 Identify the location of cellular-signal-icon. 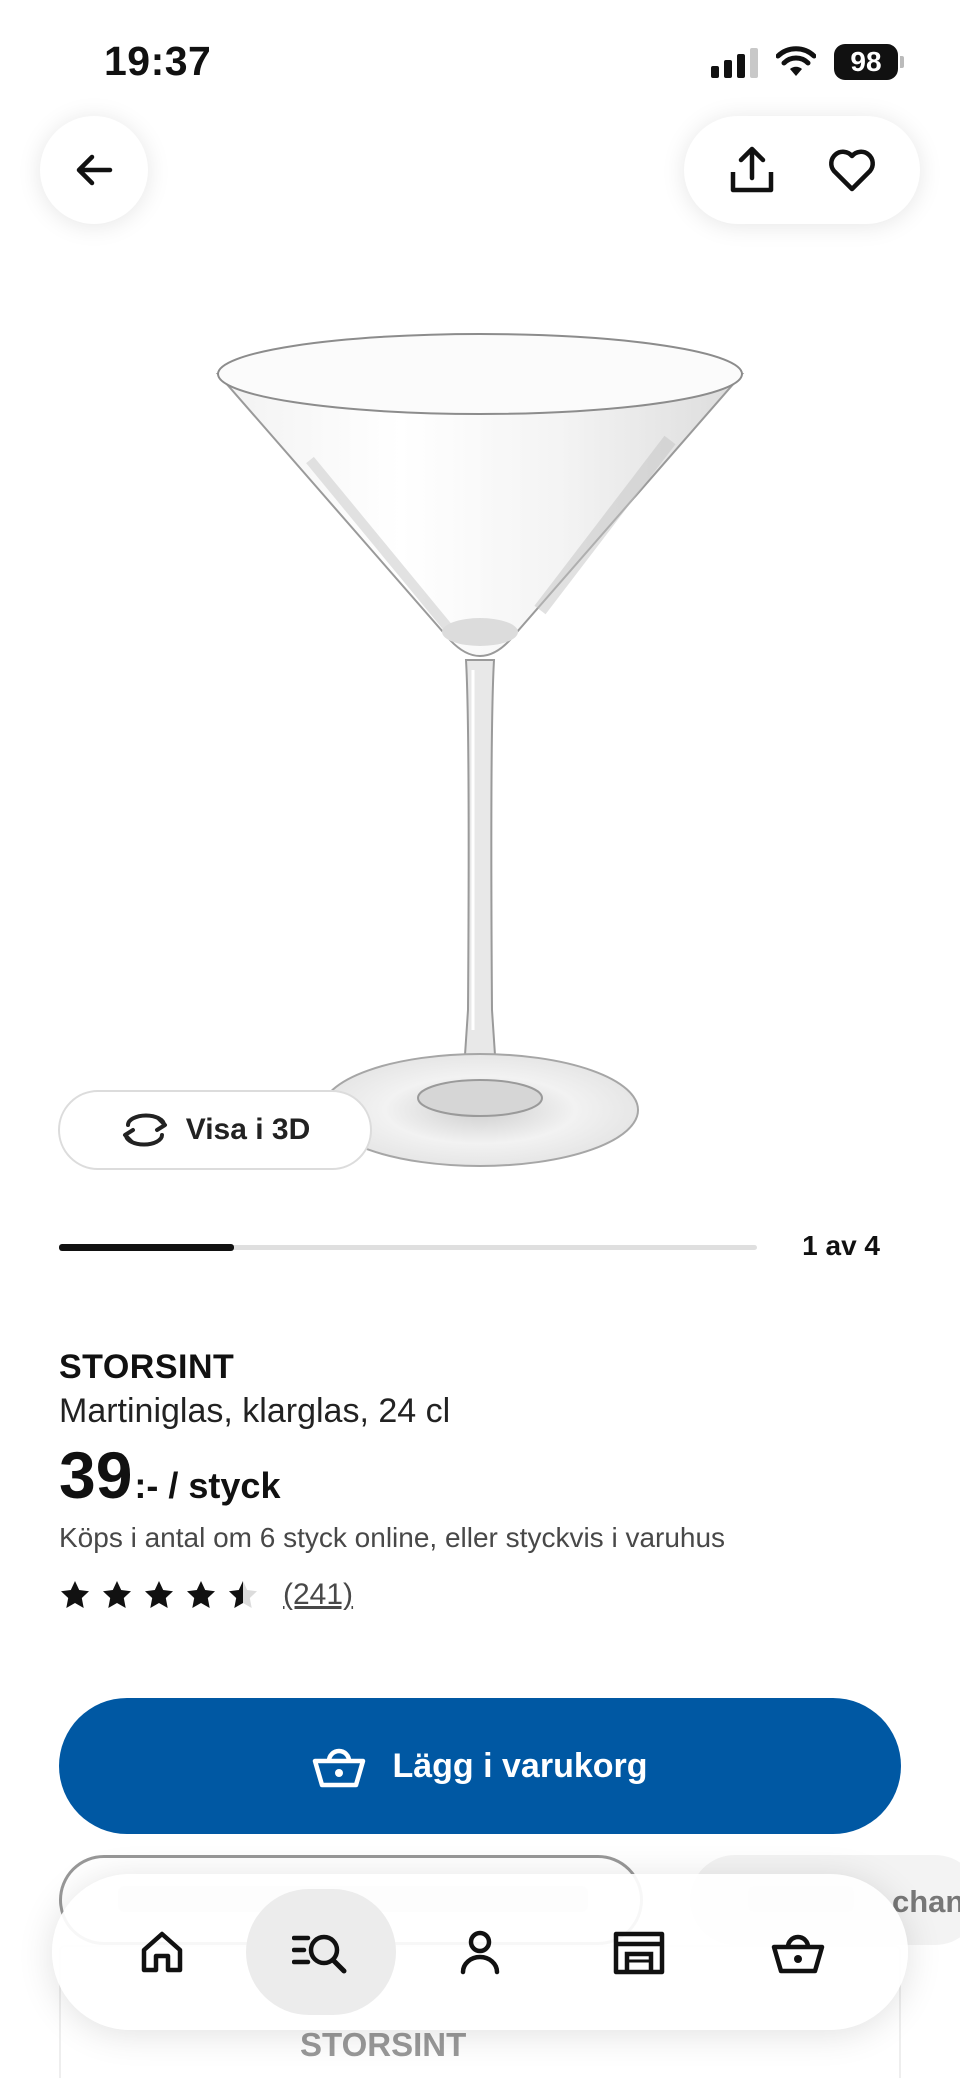
(734, 62).